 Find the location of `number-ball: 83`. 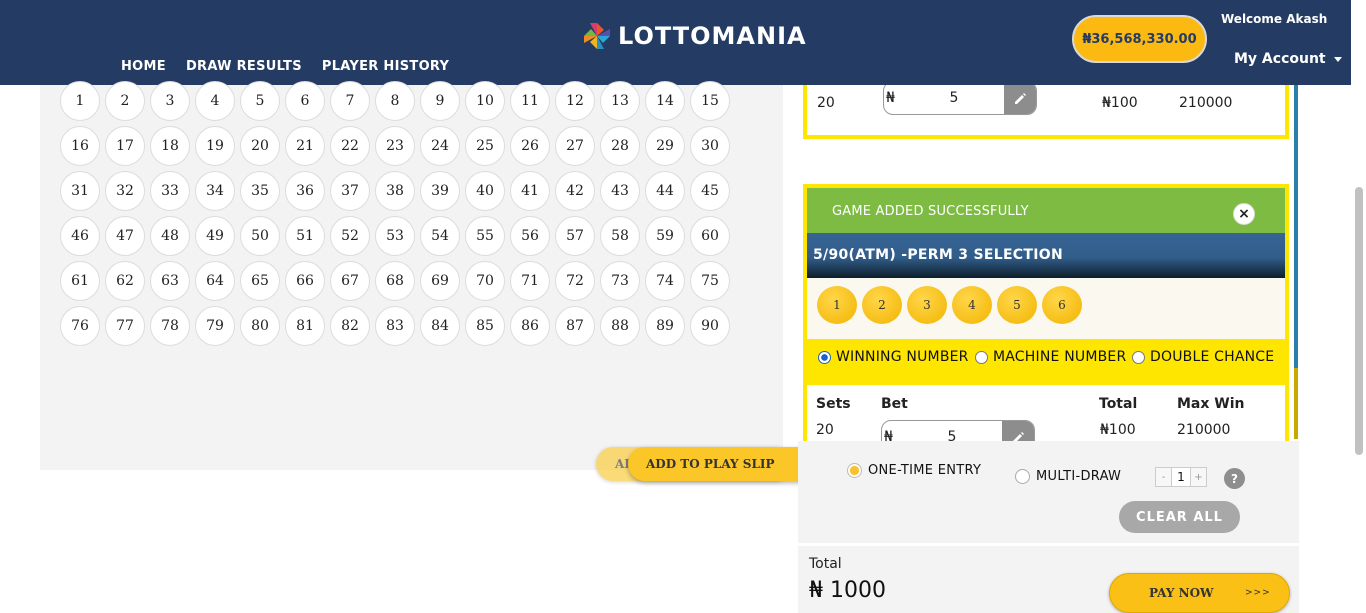

number-ball: 83 is located at coordinates (395, 326).